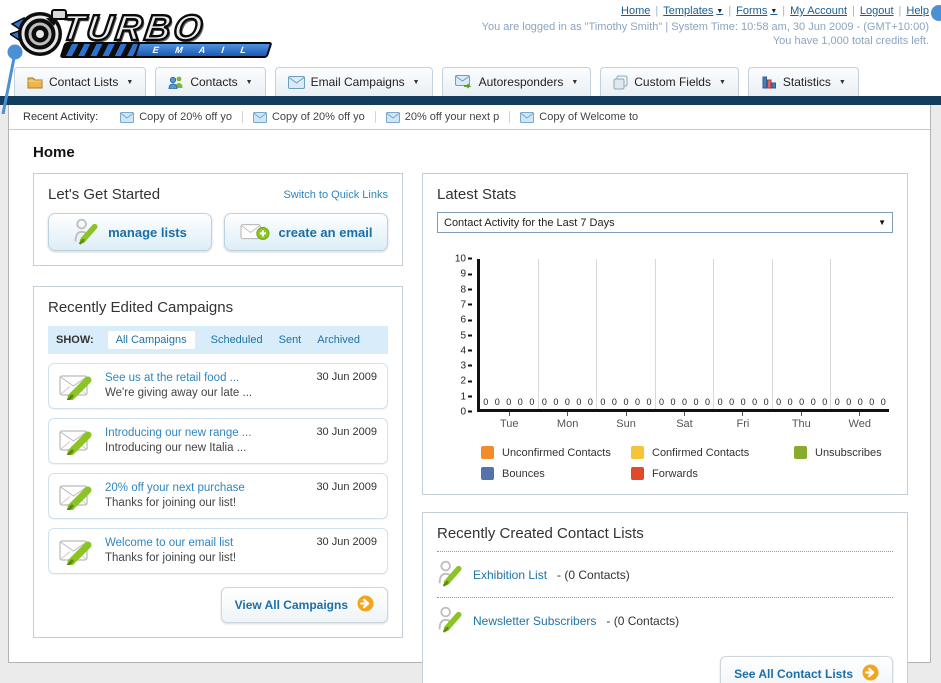  I want to click on contact-list-row: Newsletter Subscribers - (0 Contacts), so click(665, 620).